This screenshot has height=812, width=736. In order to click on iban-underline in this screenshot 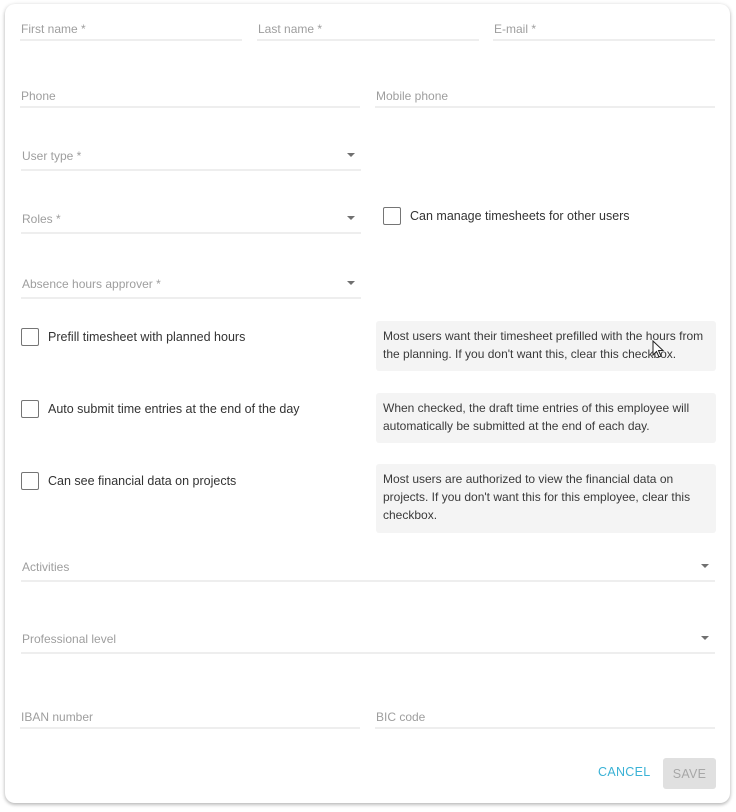, I will do `click(190, 728)`.